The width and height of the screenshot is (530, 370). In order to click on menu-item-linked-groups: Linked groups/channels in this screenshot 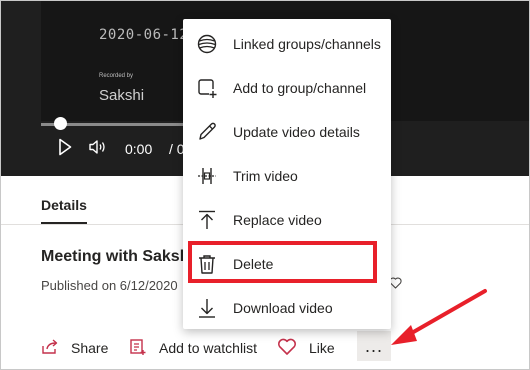, I will do `click(287, 44)`.